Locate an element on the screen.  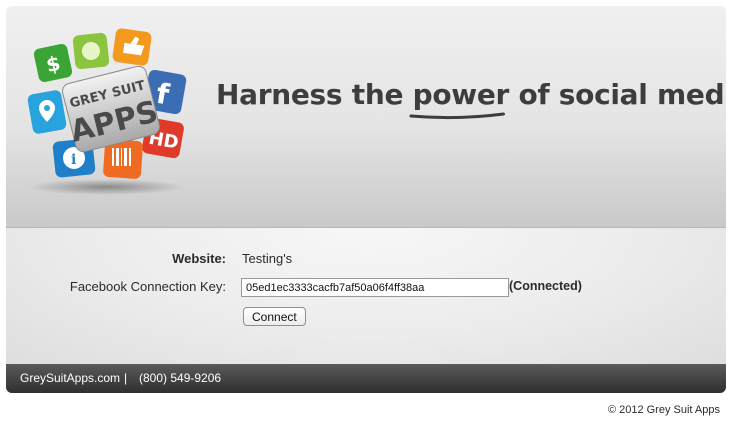
website-value: Testing's is located at coordinates (267, 258).